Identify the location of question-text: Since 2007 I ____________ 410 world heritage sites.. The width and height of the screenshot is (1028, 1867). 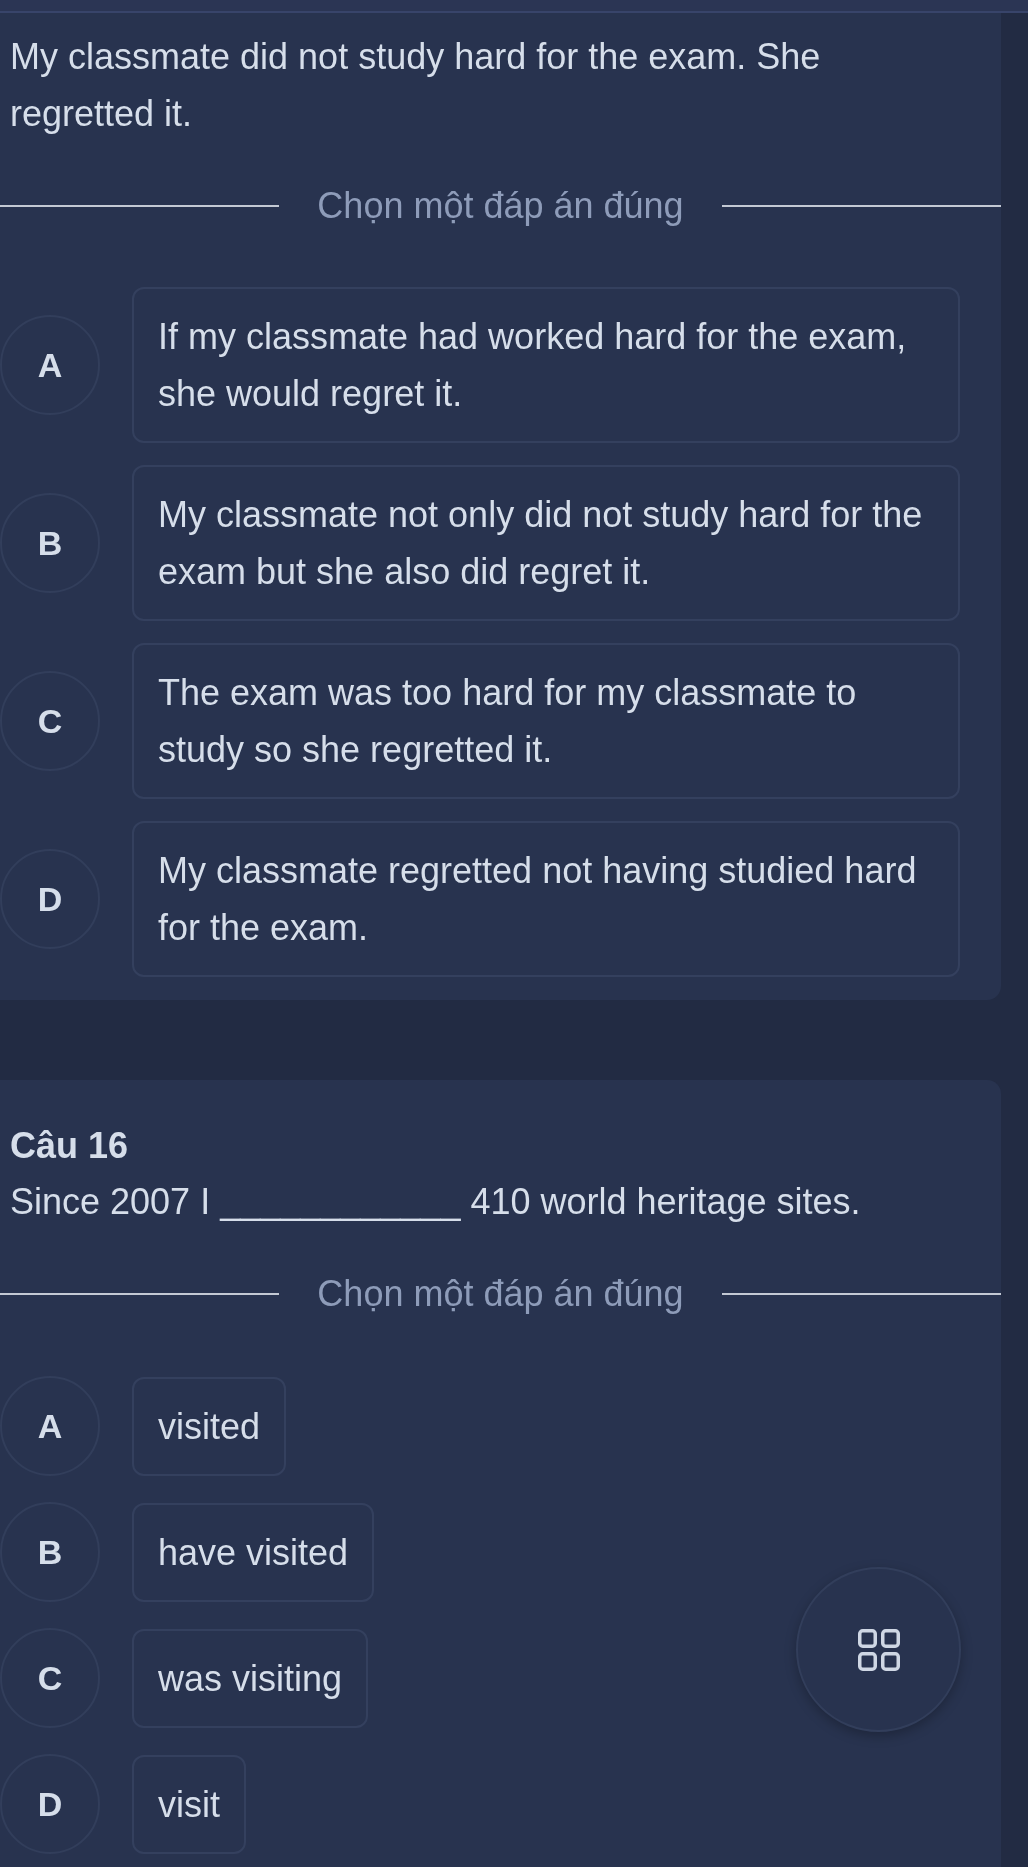
(435, 1202).